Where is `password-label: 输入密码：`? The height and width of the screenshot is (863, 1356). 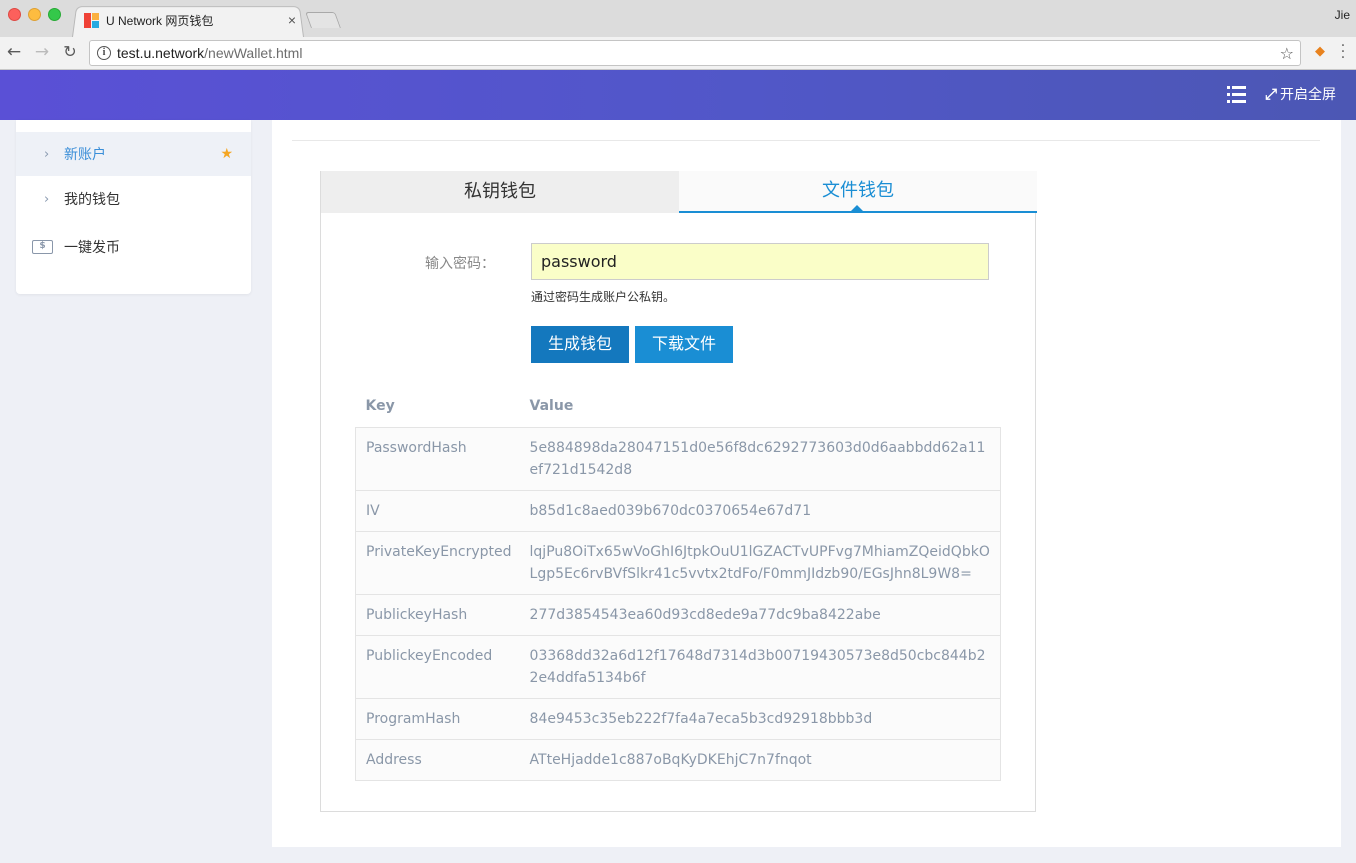 password-label: 输入密码： is located at coordinates (460, 264).